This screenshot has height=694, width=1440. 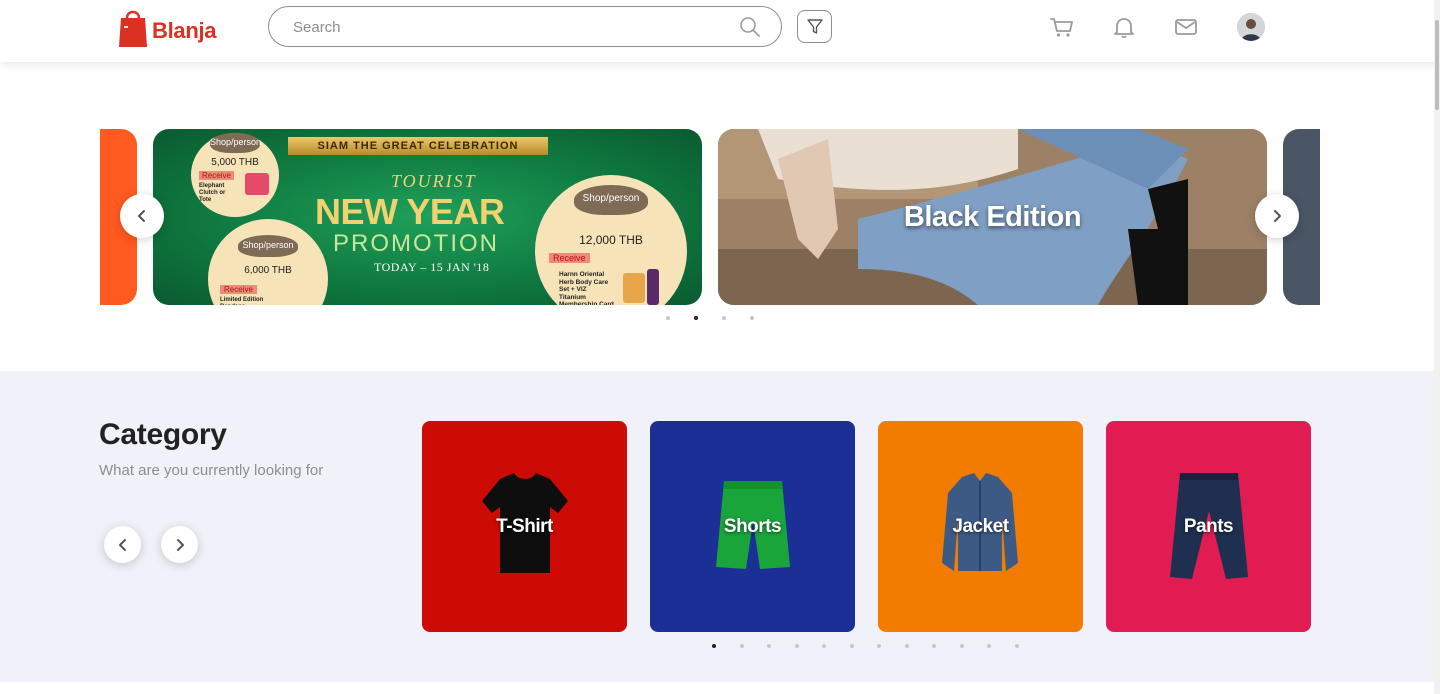 I want to click on category-subtitle: What are you currently looking for, so click(x=211, y=470).